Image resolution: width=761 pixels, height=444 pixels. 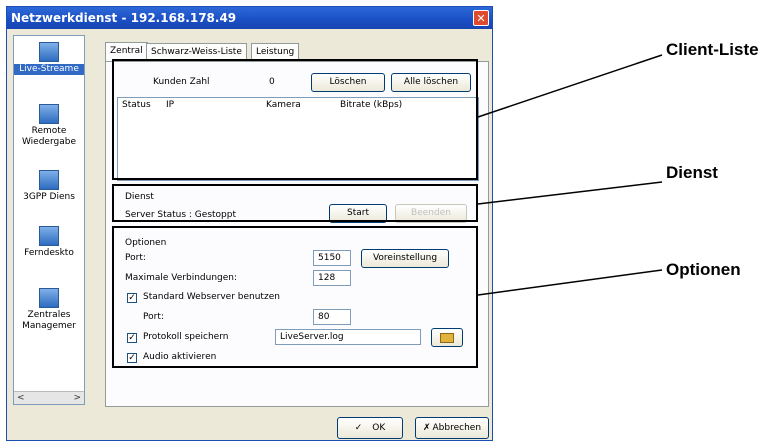 What do you see at coordinates (703, 269) in the screenshot?
I see `callout-options: Optionen` at bounding box center [703, 269].